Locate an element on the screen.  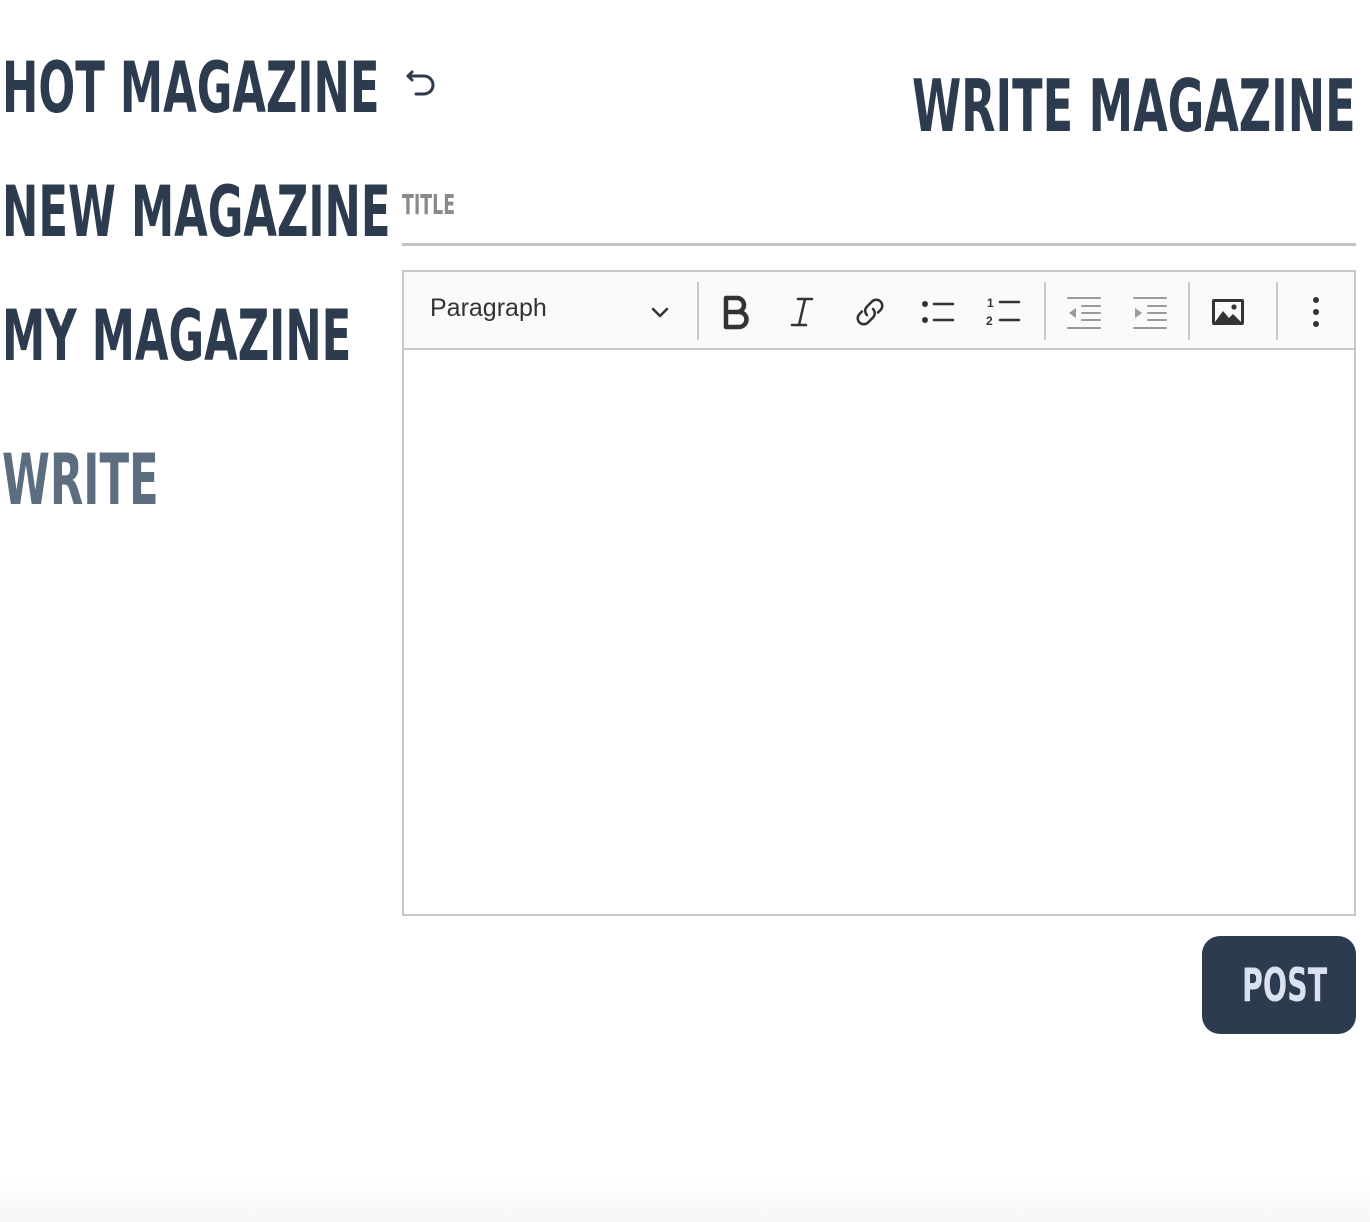
outdent-button is located at coordinates (1084, 312).